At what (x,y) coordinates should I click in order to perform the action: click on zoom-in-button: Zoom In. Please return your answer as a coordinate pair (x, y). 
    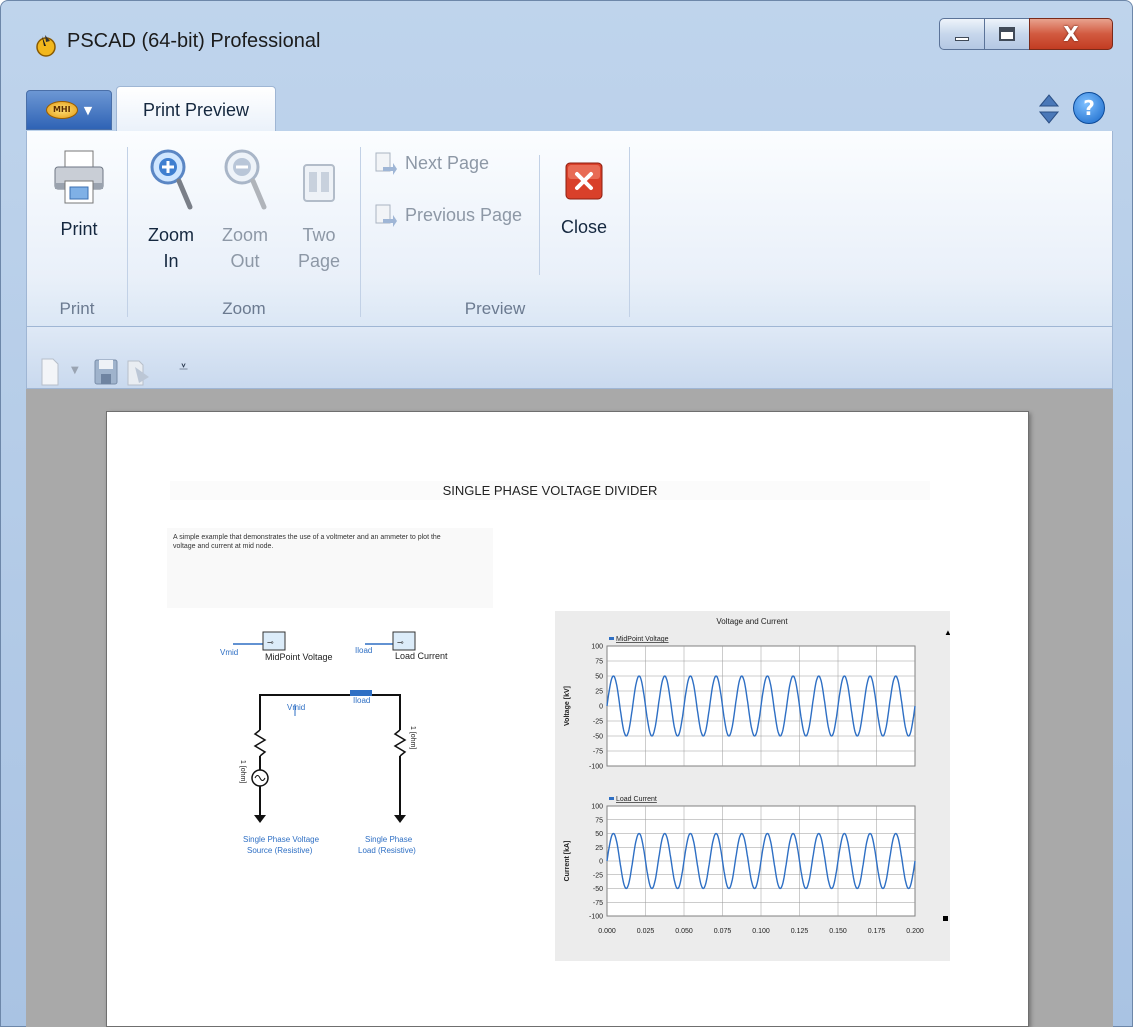
    Looking at the image, I should click on (171, 209).